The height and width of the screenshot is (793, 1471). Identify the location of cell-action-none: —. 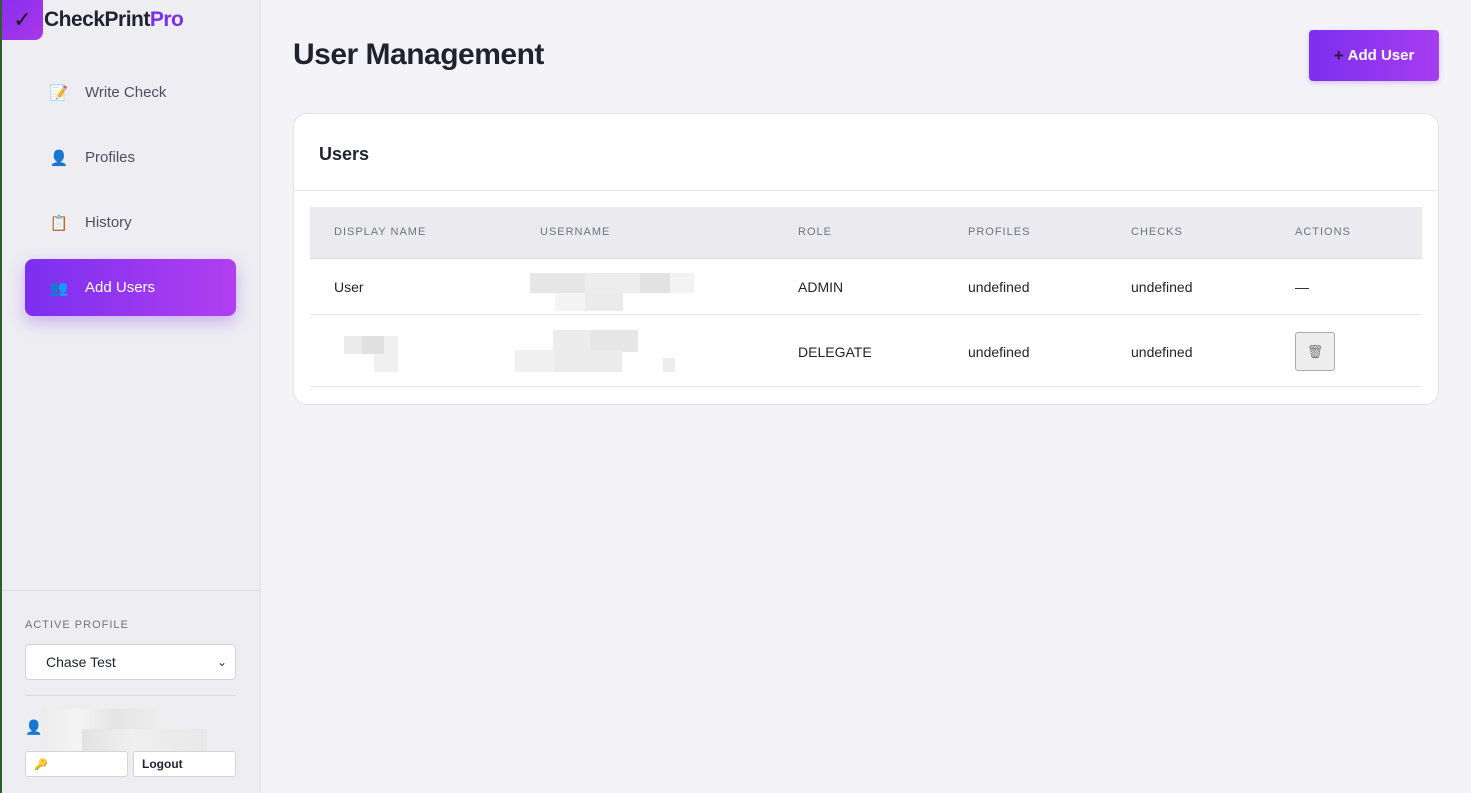
(1302, 287).